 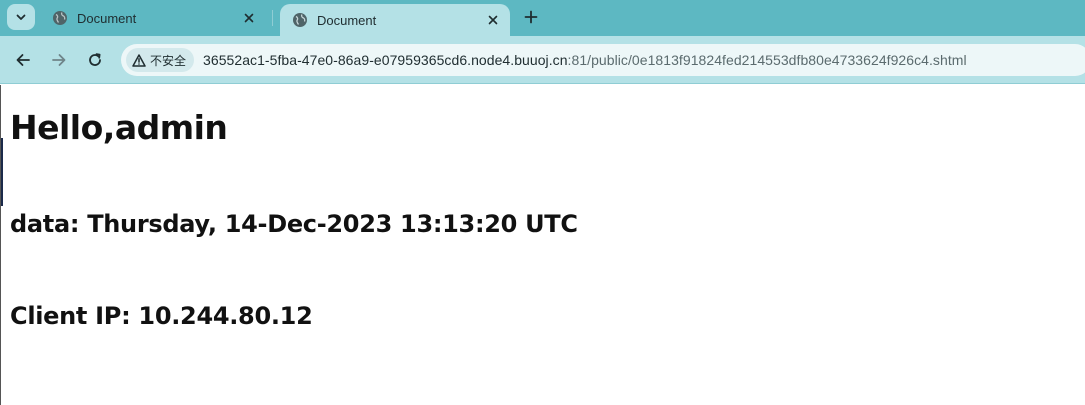 I want to click on chevron-down-icon, so click(x=21, y=17).